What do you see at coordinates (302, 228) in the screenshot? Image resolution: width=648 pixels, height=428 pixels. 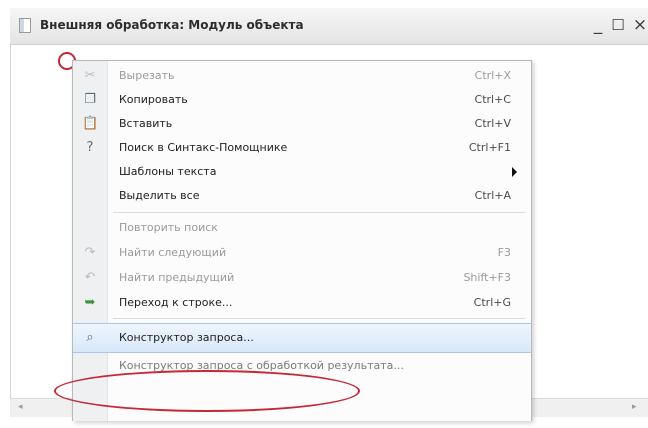 I see `menu-item-repeat-search: Повторить поиск` at bounding box center [302, 228].